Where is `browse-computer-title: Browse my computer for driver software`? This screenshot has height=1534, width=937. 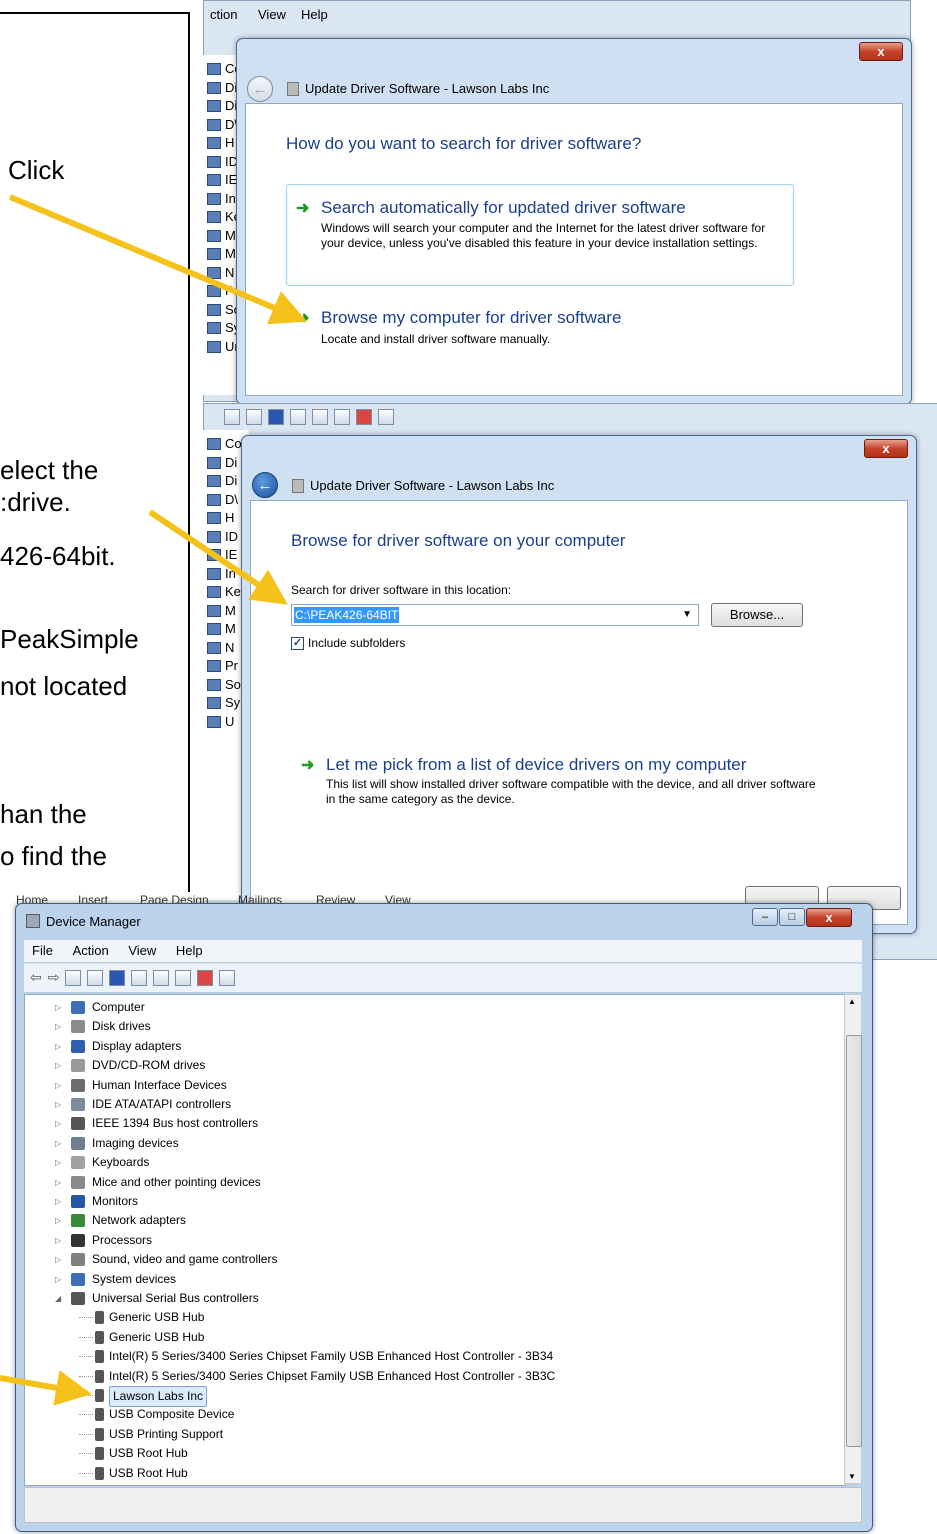 browse-computer-title: Browse my computer for driver software is located at coordinates (471, 318).